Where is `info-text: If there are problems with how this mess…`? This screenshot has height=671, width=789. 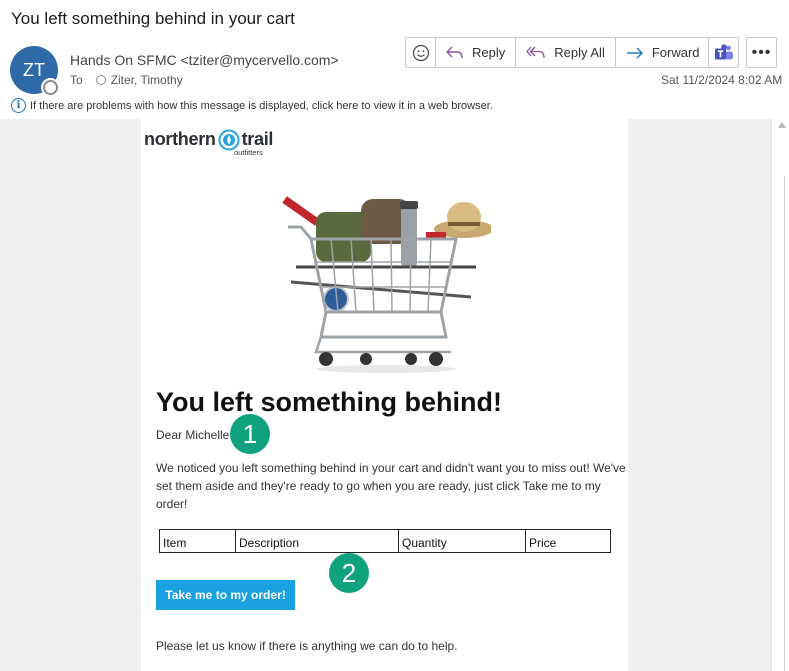 info-text: If there are problems with how this mess… is located at coordinates (261, 106).